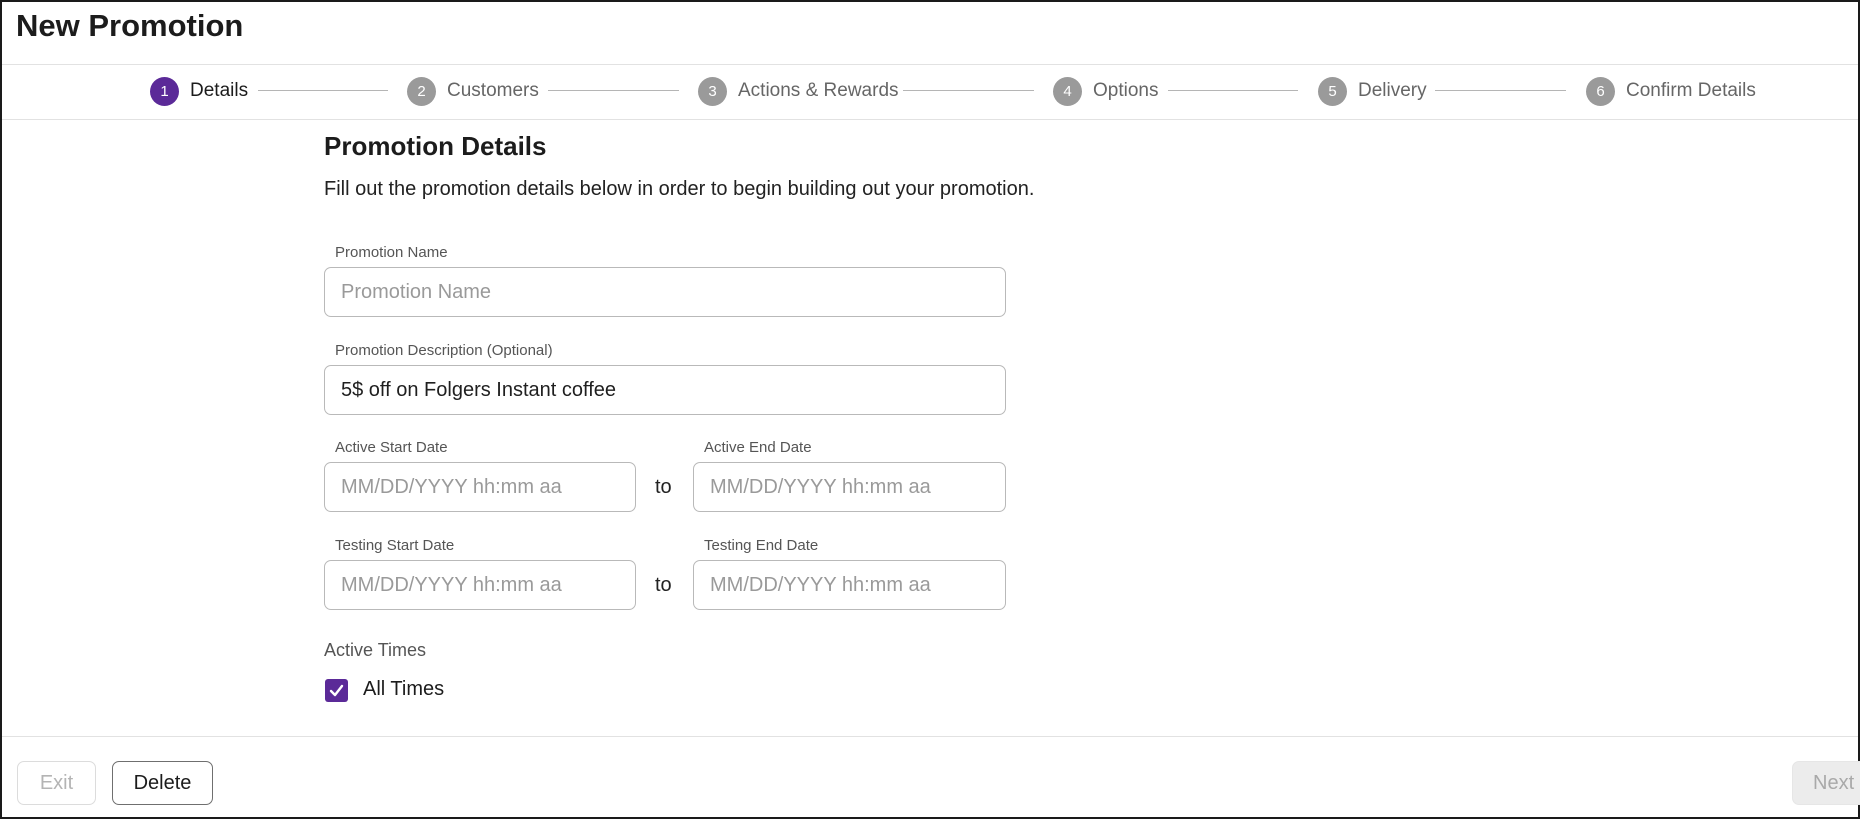 The image size is (1860, 819). What do you see at coordinates (665, 390) in the screenshot?
I see `promotion-description-input` at bounding box center [665, 390].